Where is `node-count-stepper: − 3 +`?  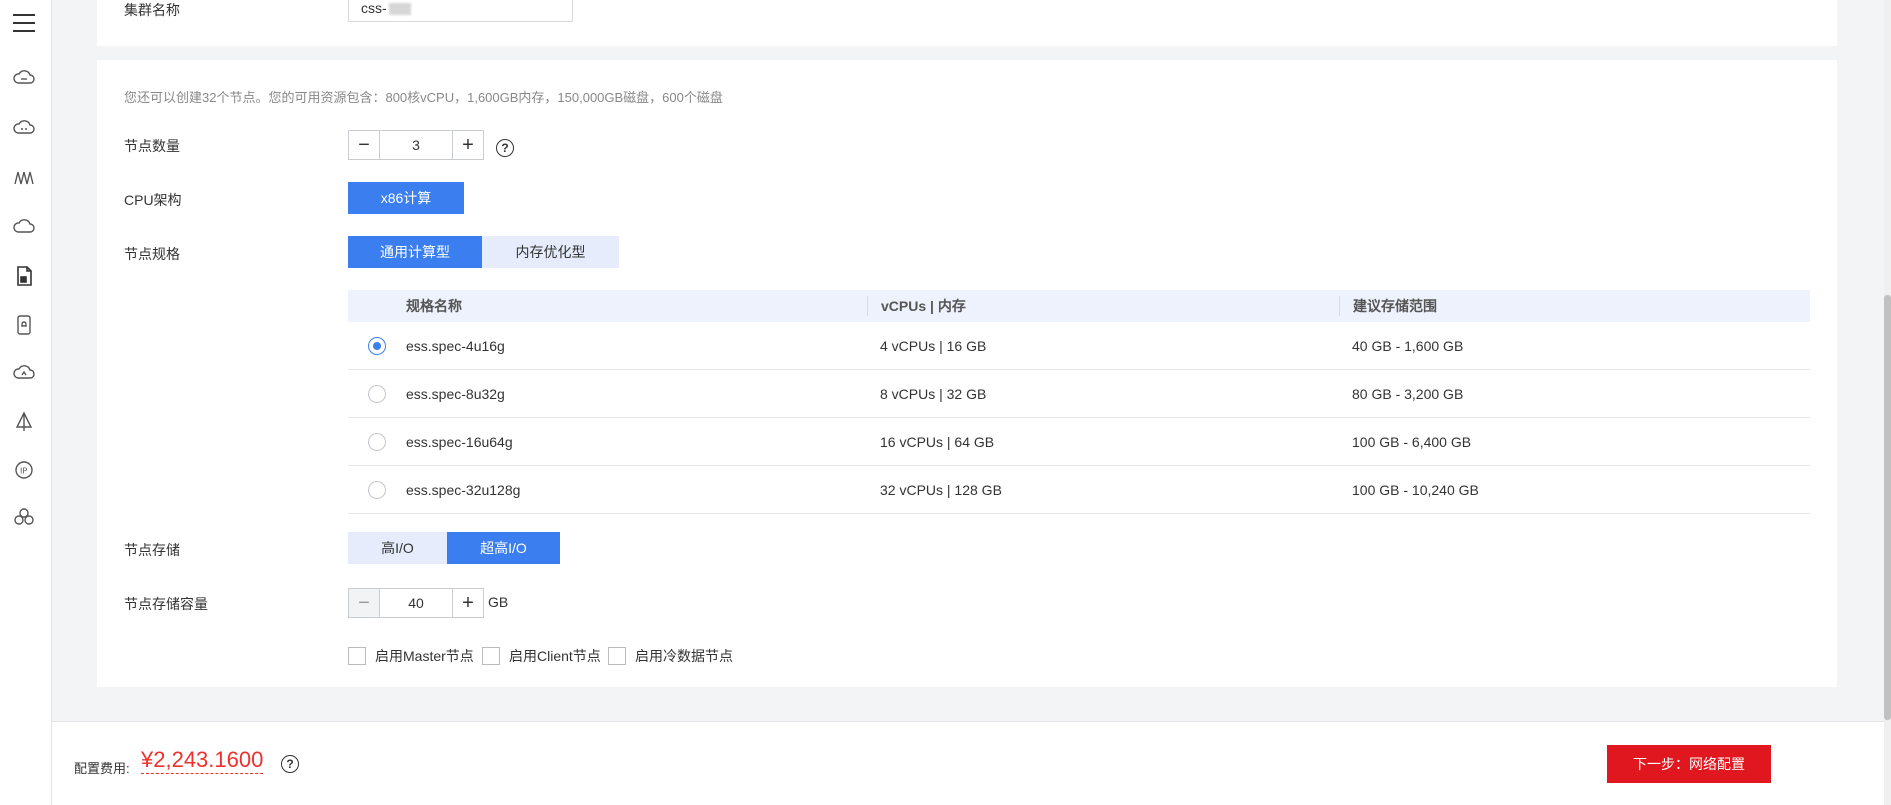 node-count-stepper: − 3 + is located at coordinates (416, 145).